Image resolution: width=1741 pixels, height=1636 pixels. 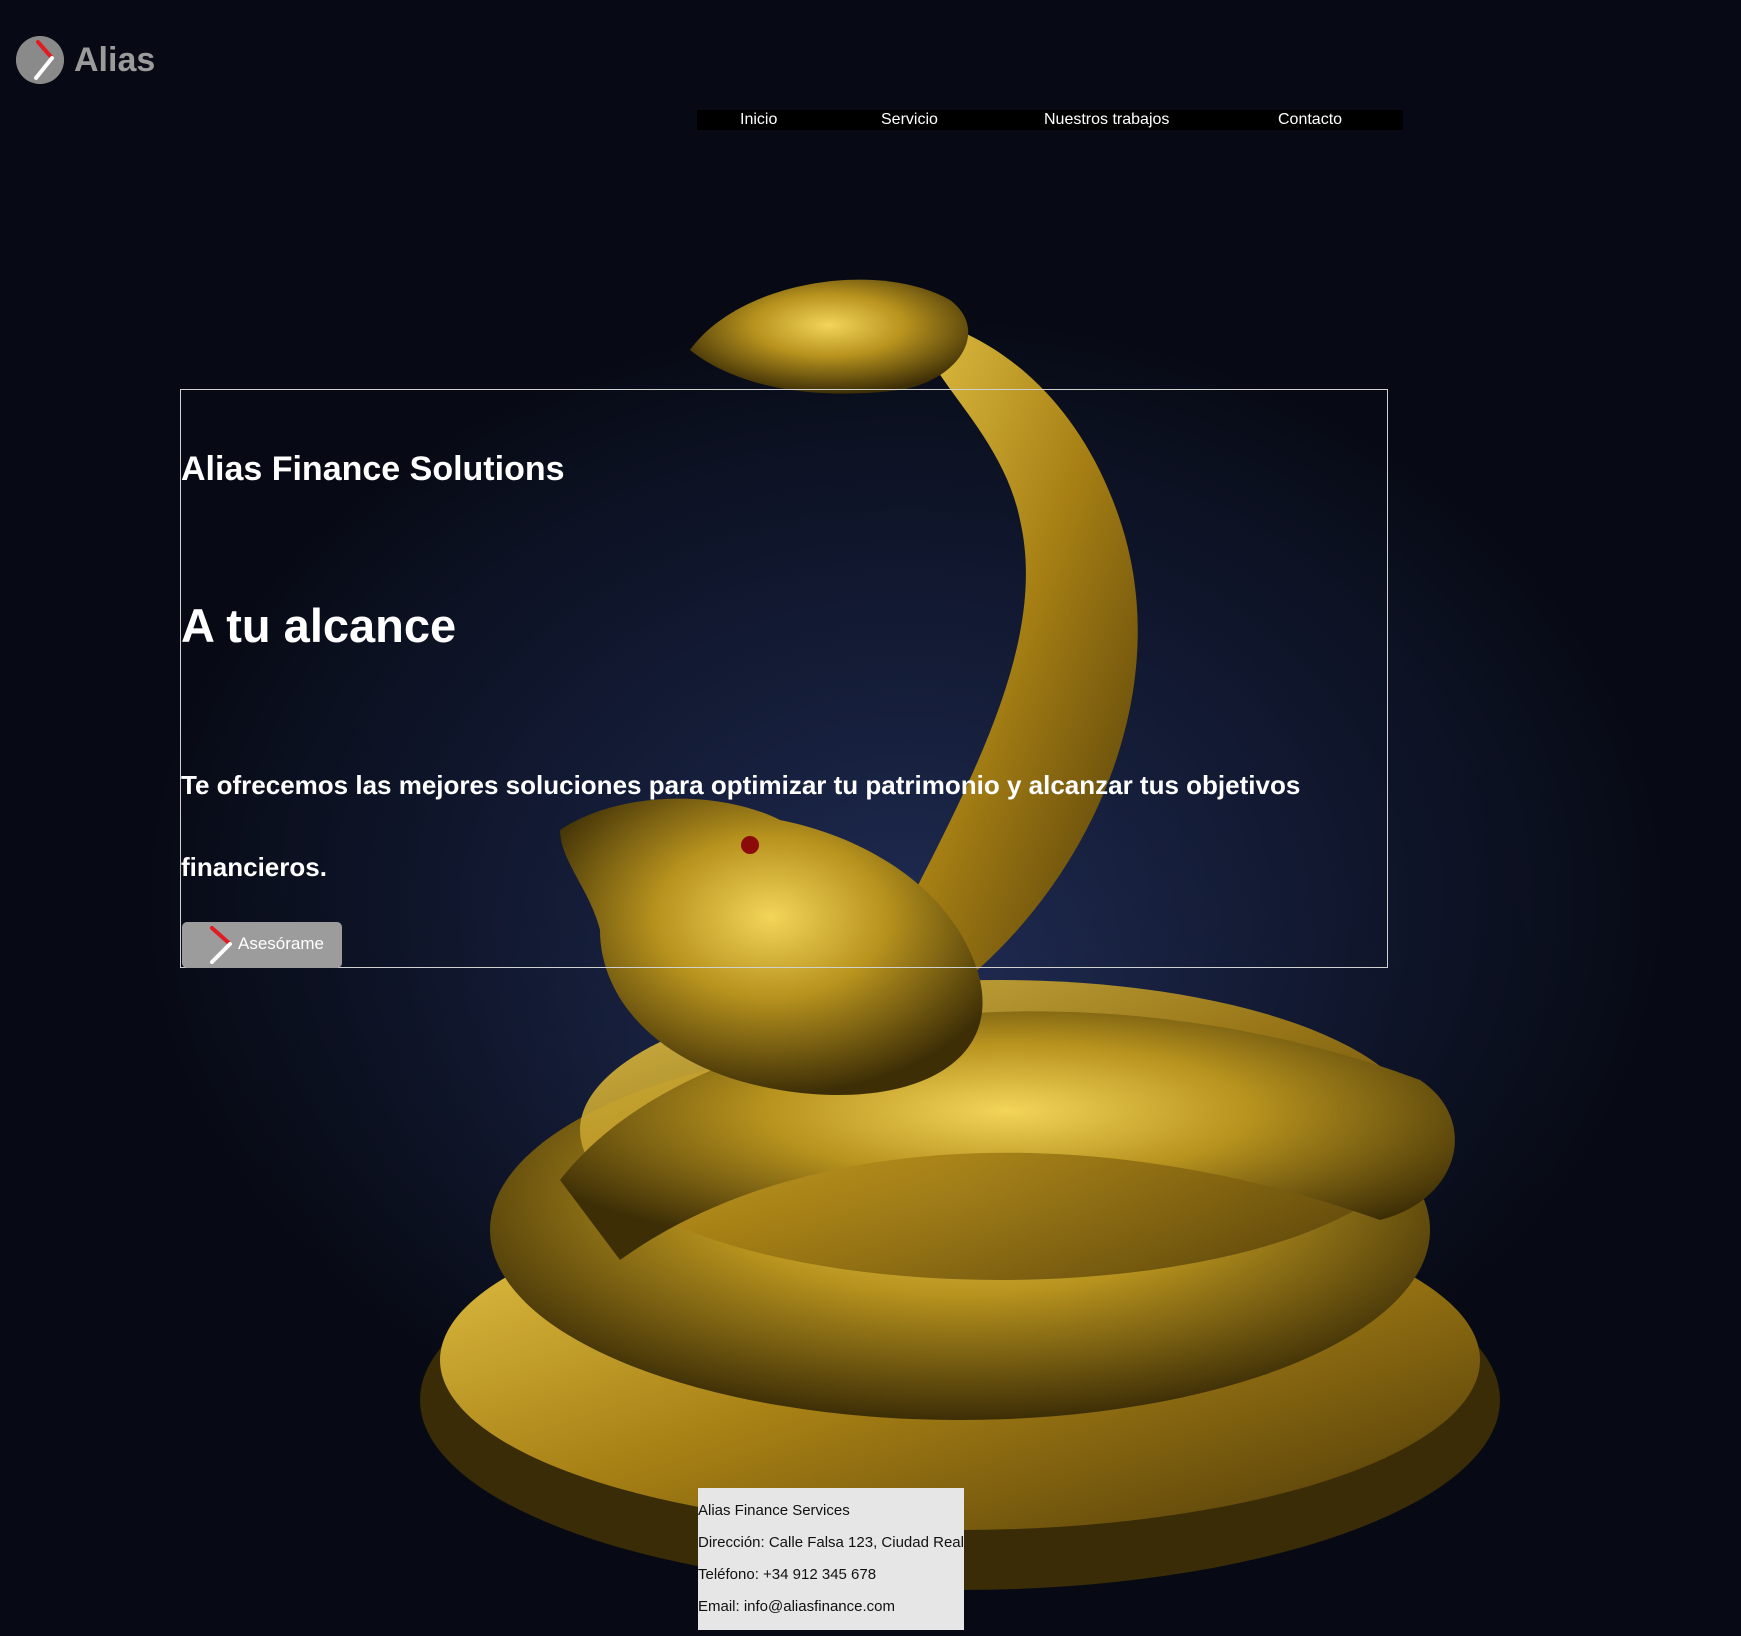 I want to click on chevron-right-icon, so click(x=221, y=945).